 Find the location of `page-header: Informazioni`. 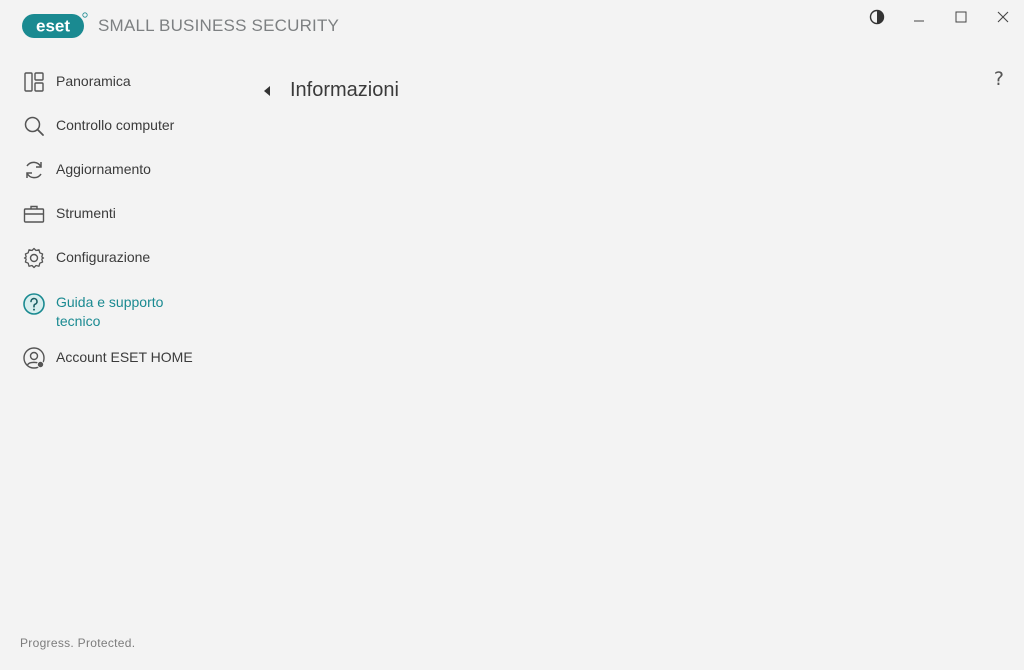

page-header: Informazioni is located at coordinates (330, 91).